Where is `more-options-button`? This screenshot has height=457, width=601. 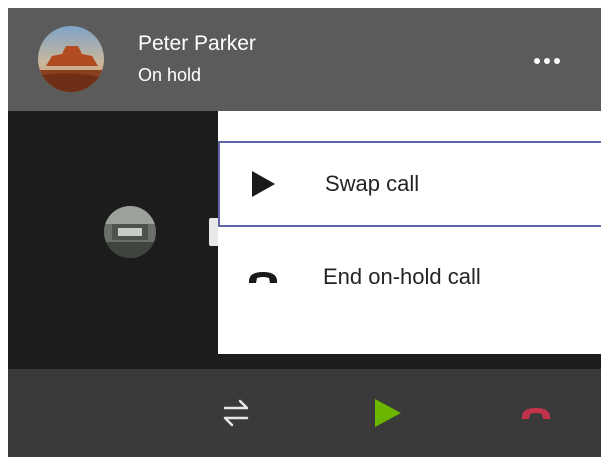 more-options-button is located at coordinates (547, 61).